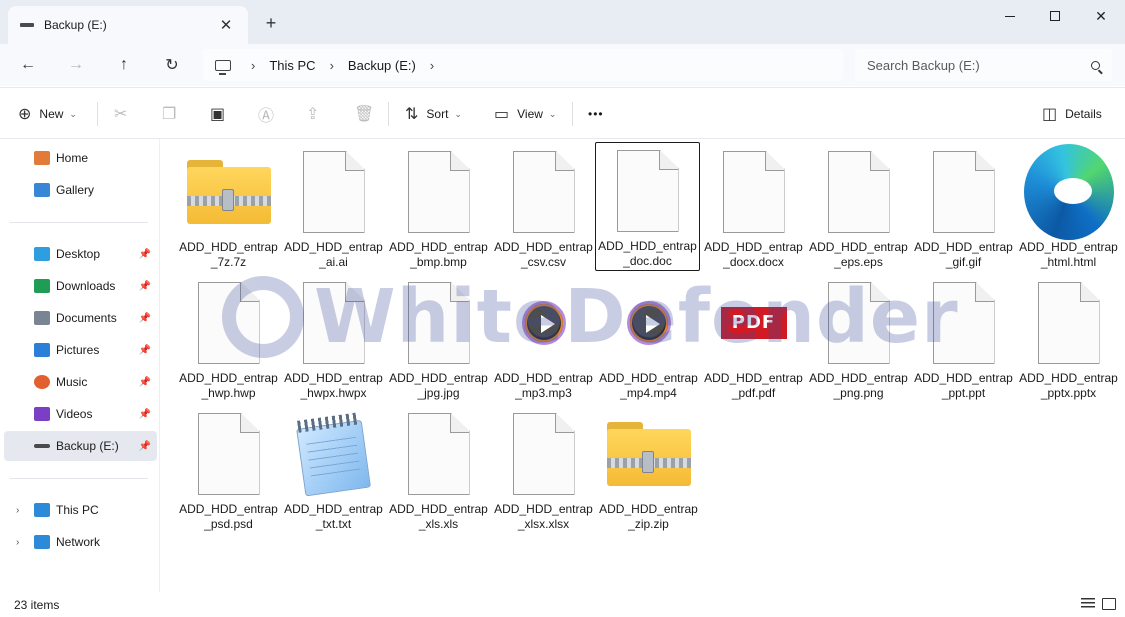 The height and width of the screenshot is (617, 1125). What do you see at coordinates (1055, 16) in the screenshot?
I see `maximize-button` at bounding box center [1055, 16].